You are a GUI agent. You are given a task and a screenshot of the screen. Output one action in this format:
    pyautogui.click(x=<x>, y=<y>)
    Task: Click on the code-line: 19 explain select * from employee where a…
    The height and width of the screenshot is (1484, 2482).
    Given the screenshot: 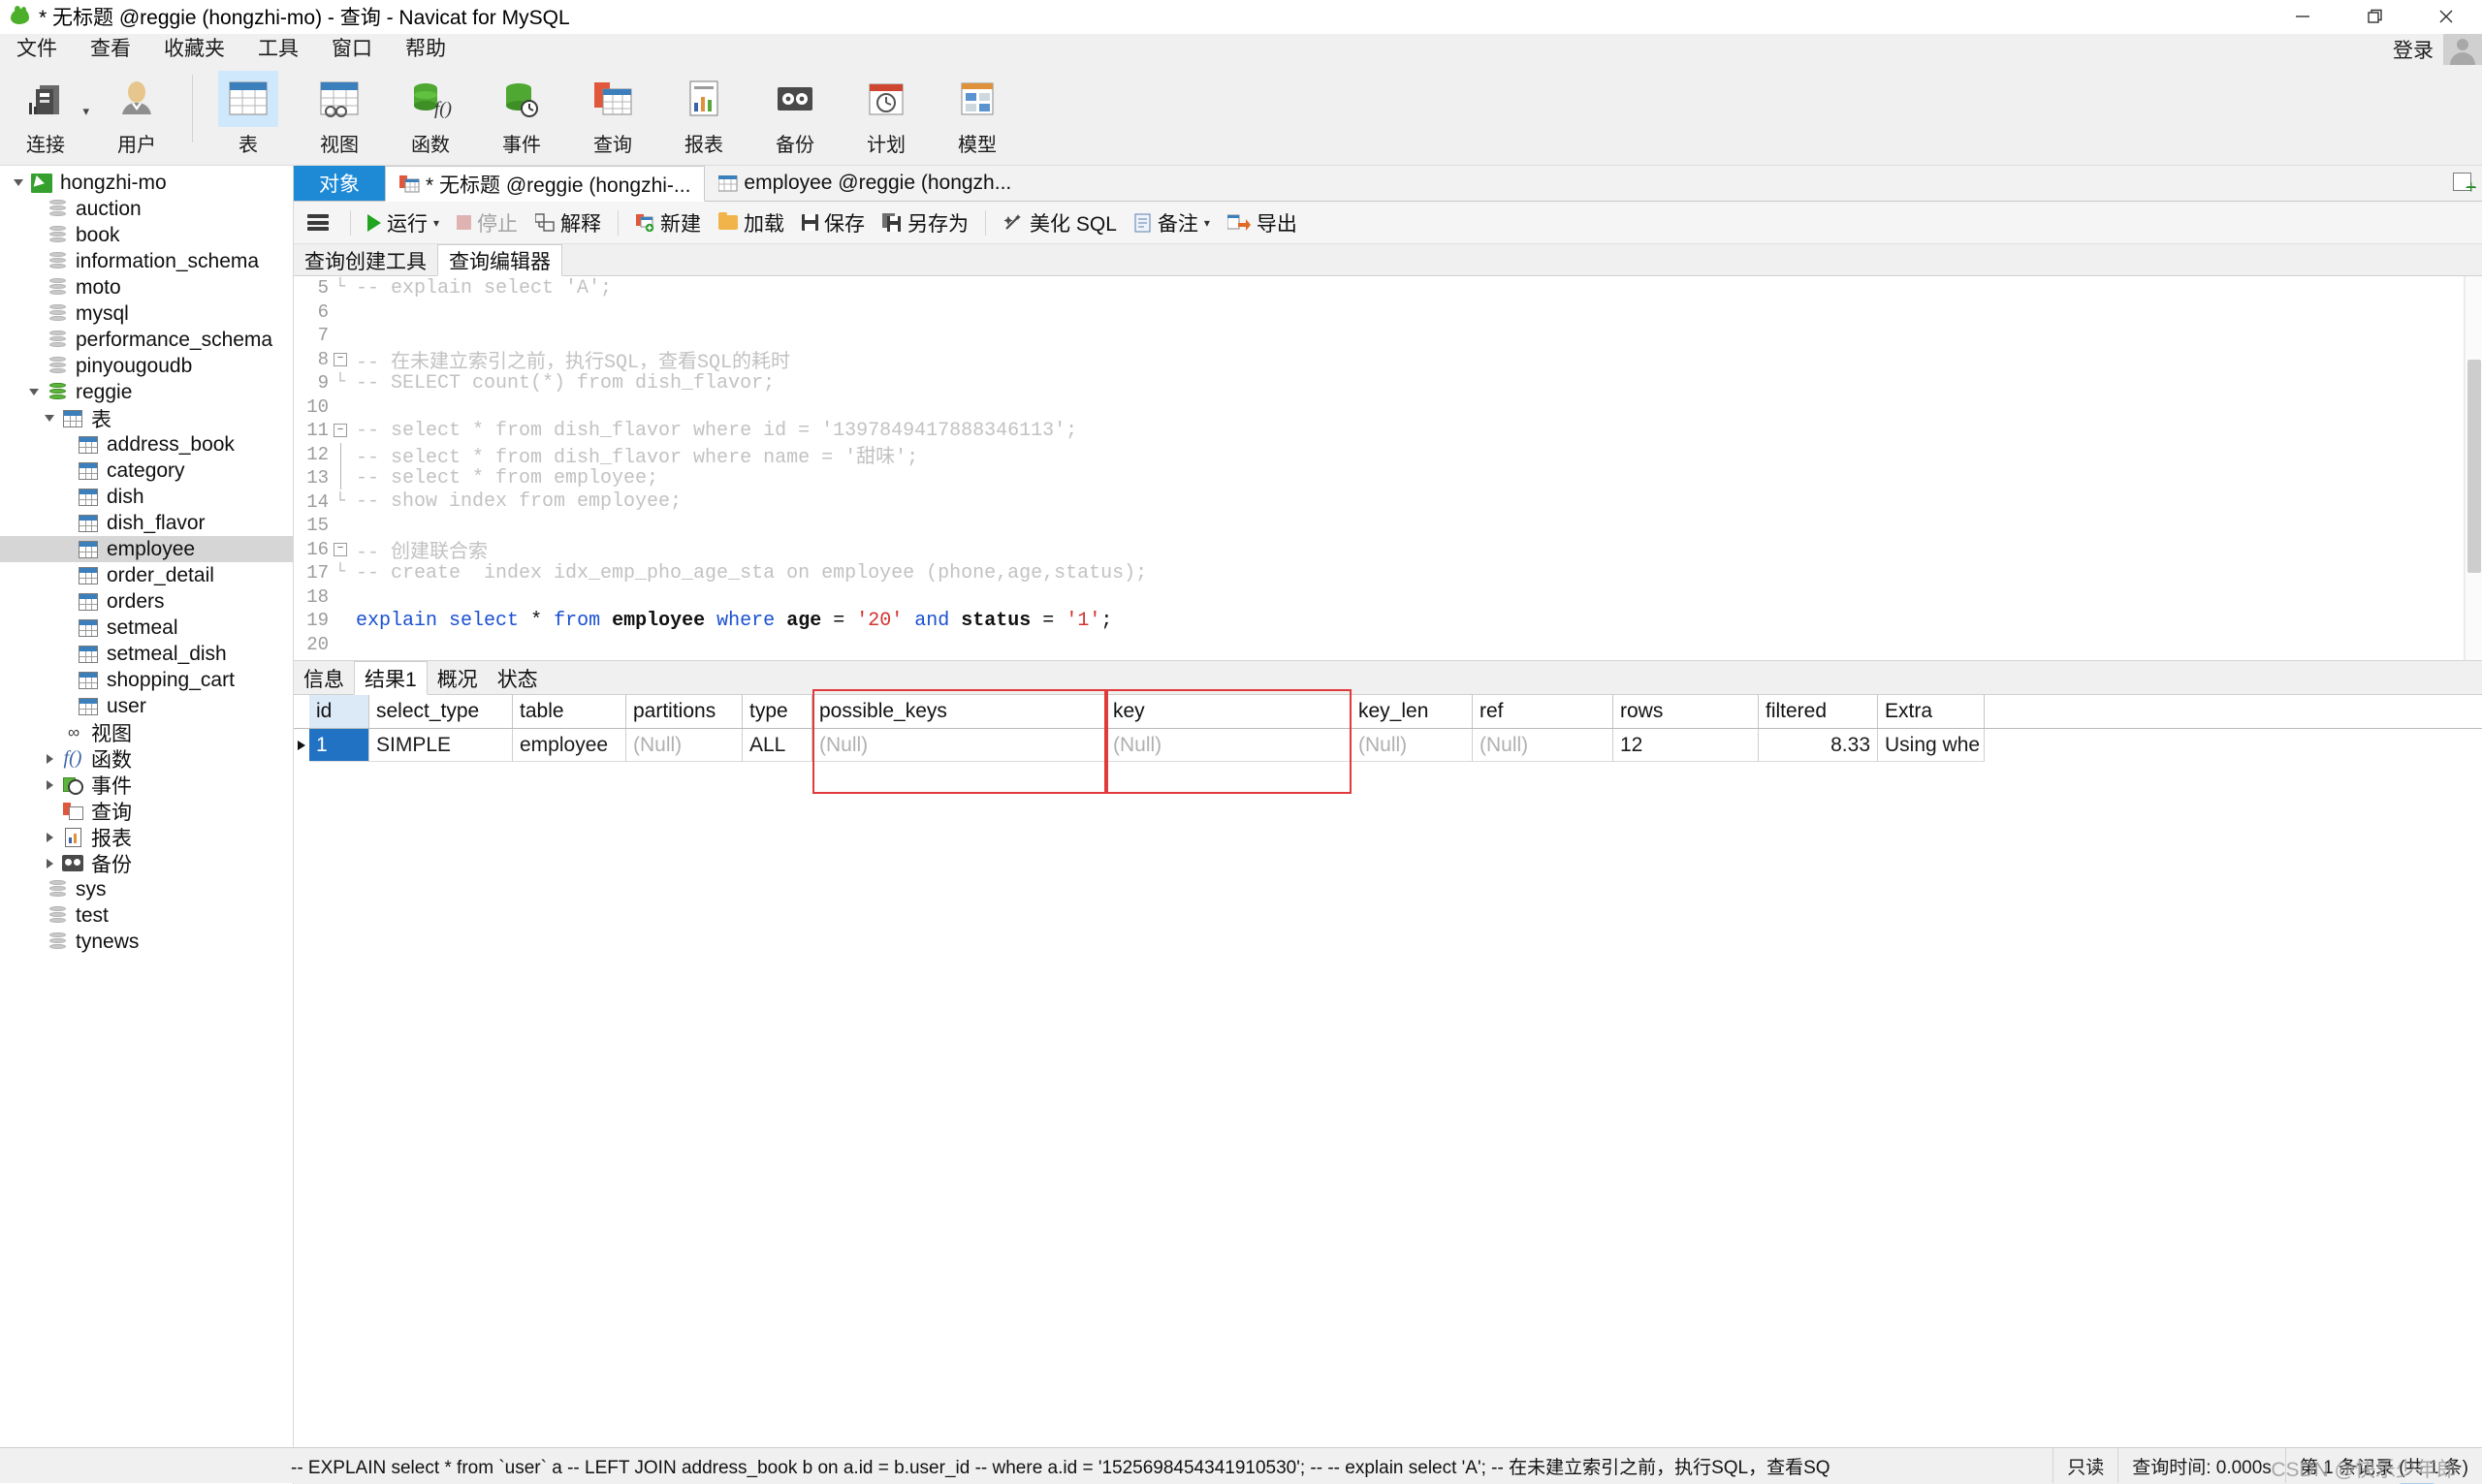 What is the action you would take?
    pyautogui.click(x=1388, y=621)
    